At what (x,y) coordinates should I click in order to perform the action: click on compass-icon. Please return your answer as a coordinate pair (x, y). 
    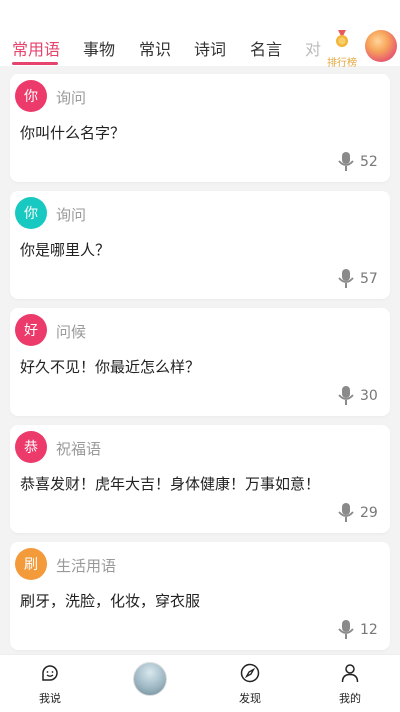
    Looking at the image, I should click on (250, 673).